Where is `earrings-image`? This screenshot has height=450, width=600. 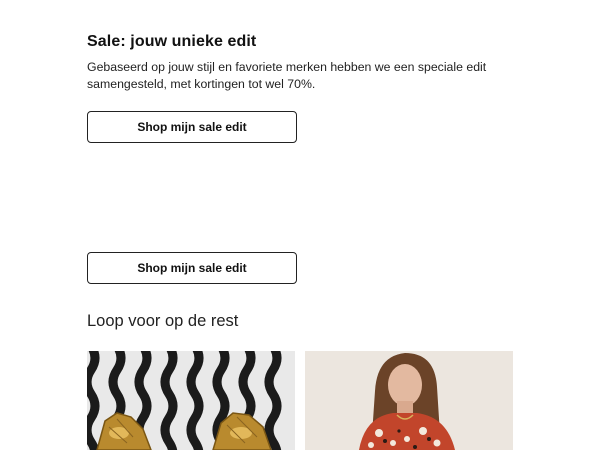
earrings-image is located at coordinates (191, 400).